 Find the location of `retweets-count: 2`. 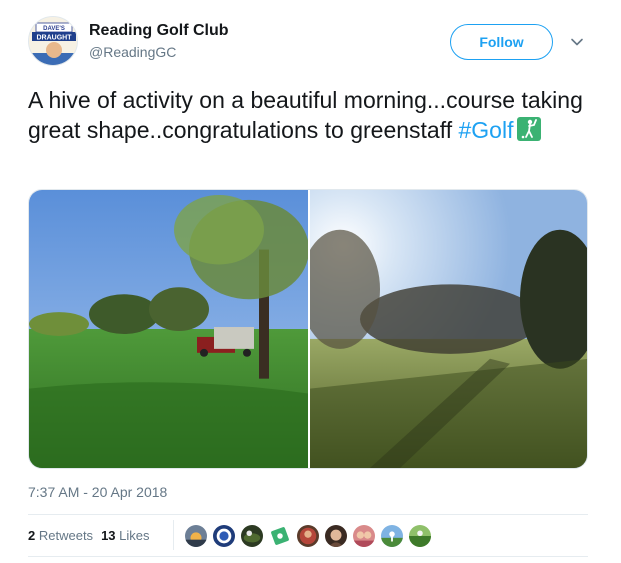

retweets-count: 2 is located at coordinates (32, 535).